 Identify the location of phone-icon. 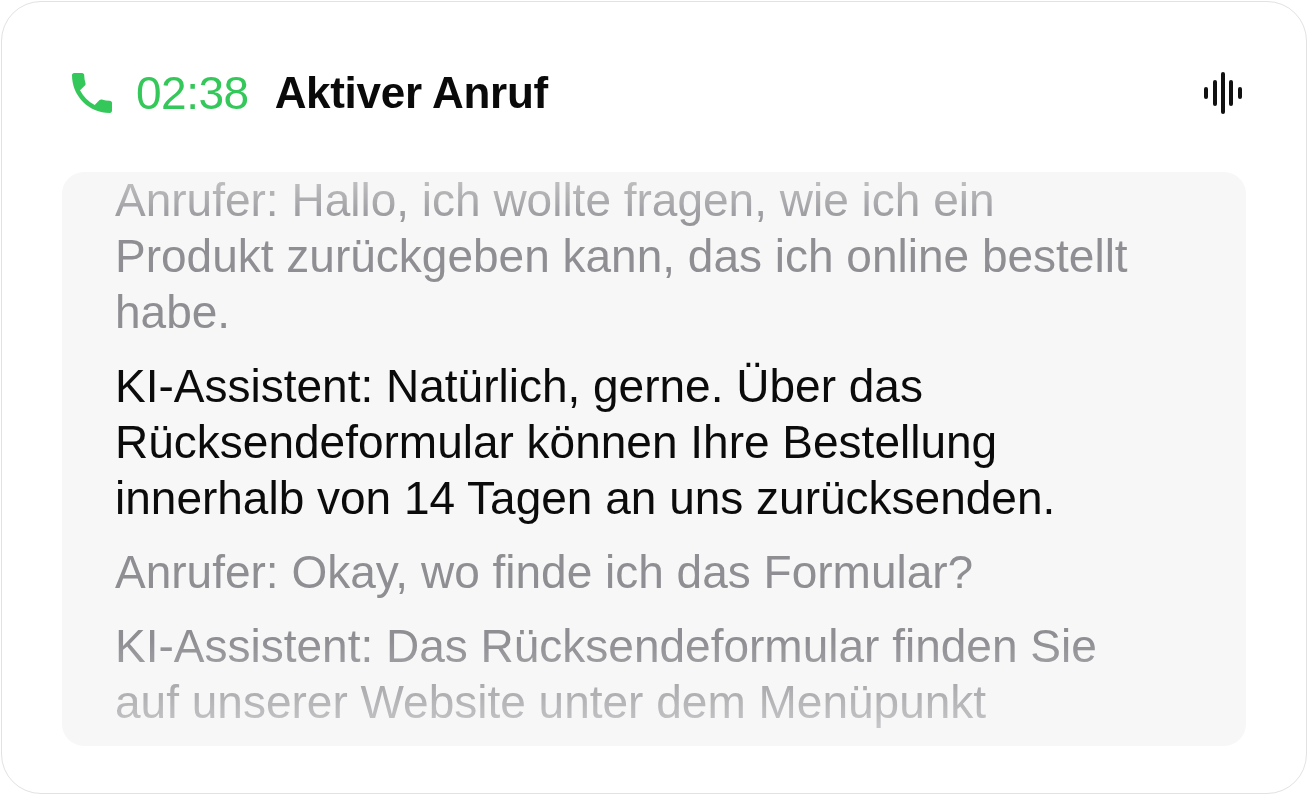
(92, 93).